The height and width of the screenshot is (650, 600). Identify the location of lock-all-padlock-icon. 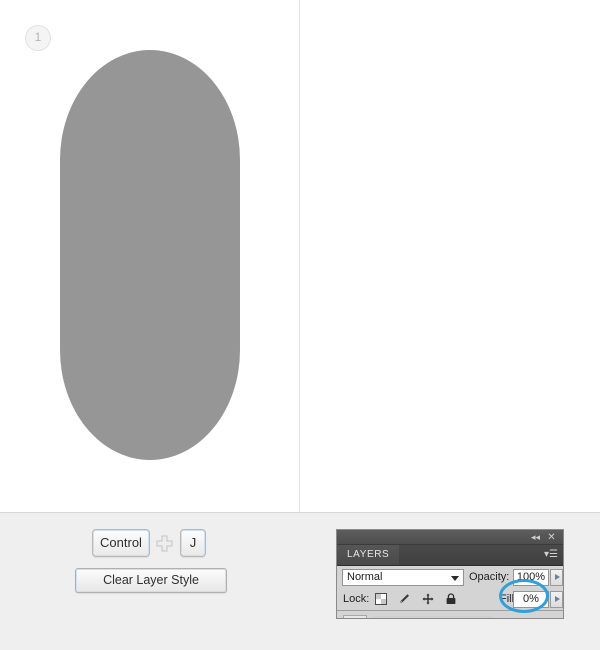
(451, 598).